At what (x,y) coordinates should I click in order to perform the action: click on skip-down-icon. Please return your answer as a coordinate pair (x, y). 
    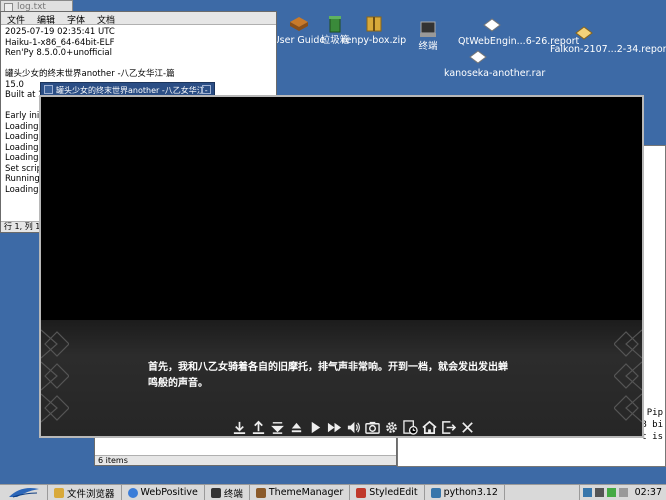
    Looking at the image, I should click on (277, 427).